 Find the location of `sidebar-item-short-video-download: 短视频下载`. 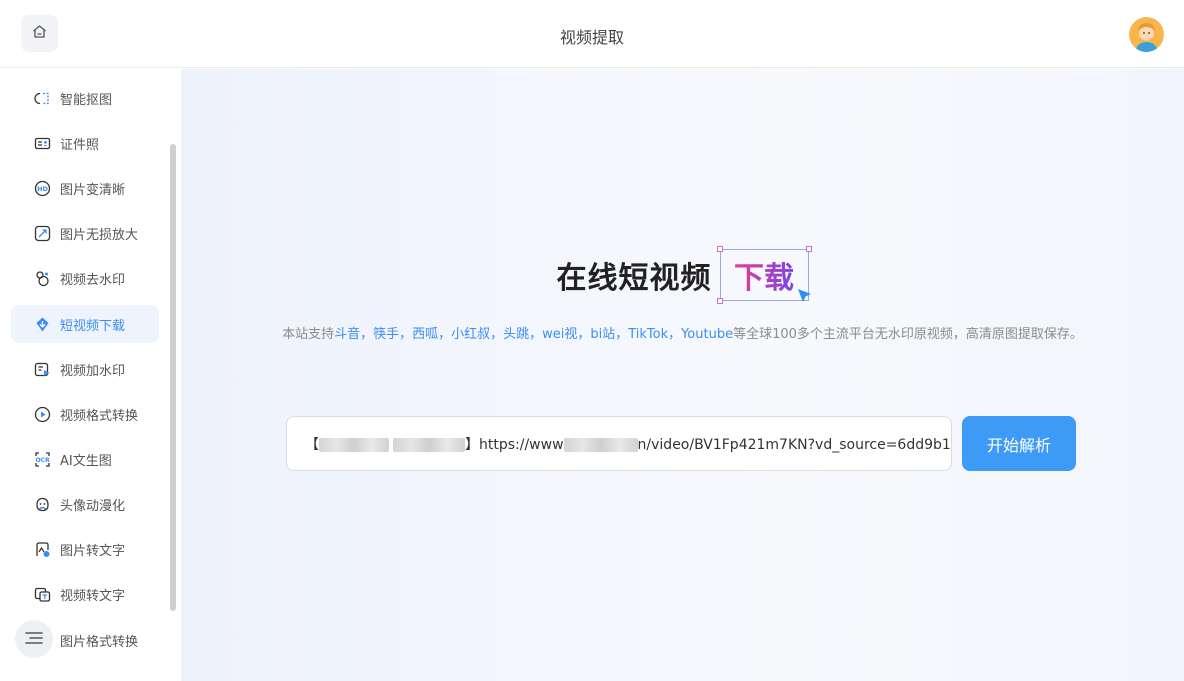

sidebar-item-short-video-download: 短视频下载 is located at coordinates (85, 324).